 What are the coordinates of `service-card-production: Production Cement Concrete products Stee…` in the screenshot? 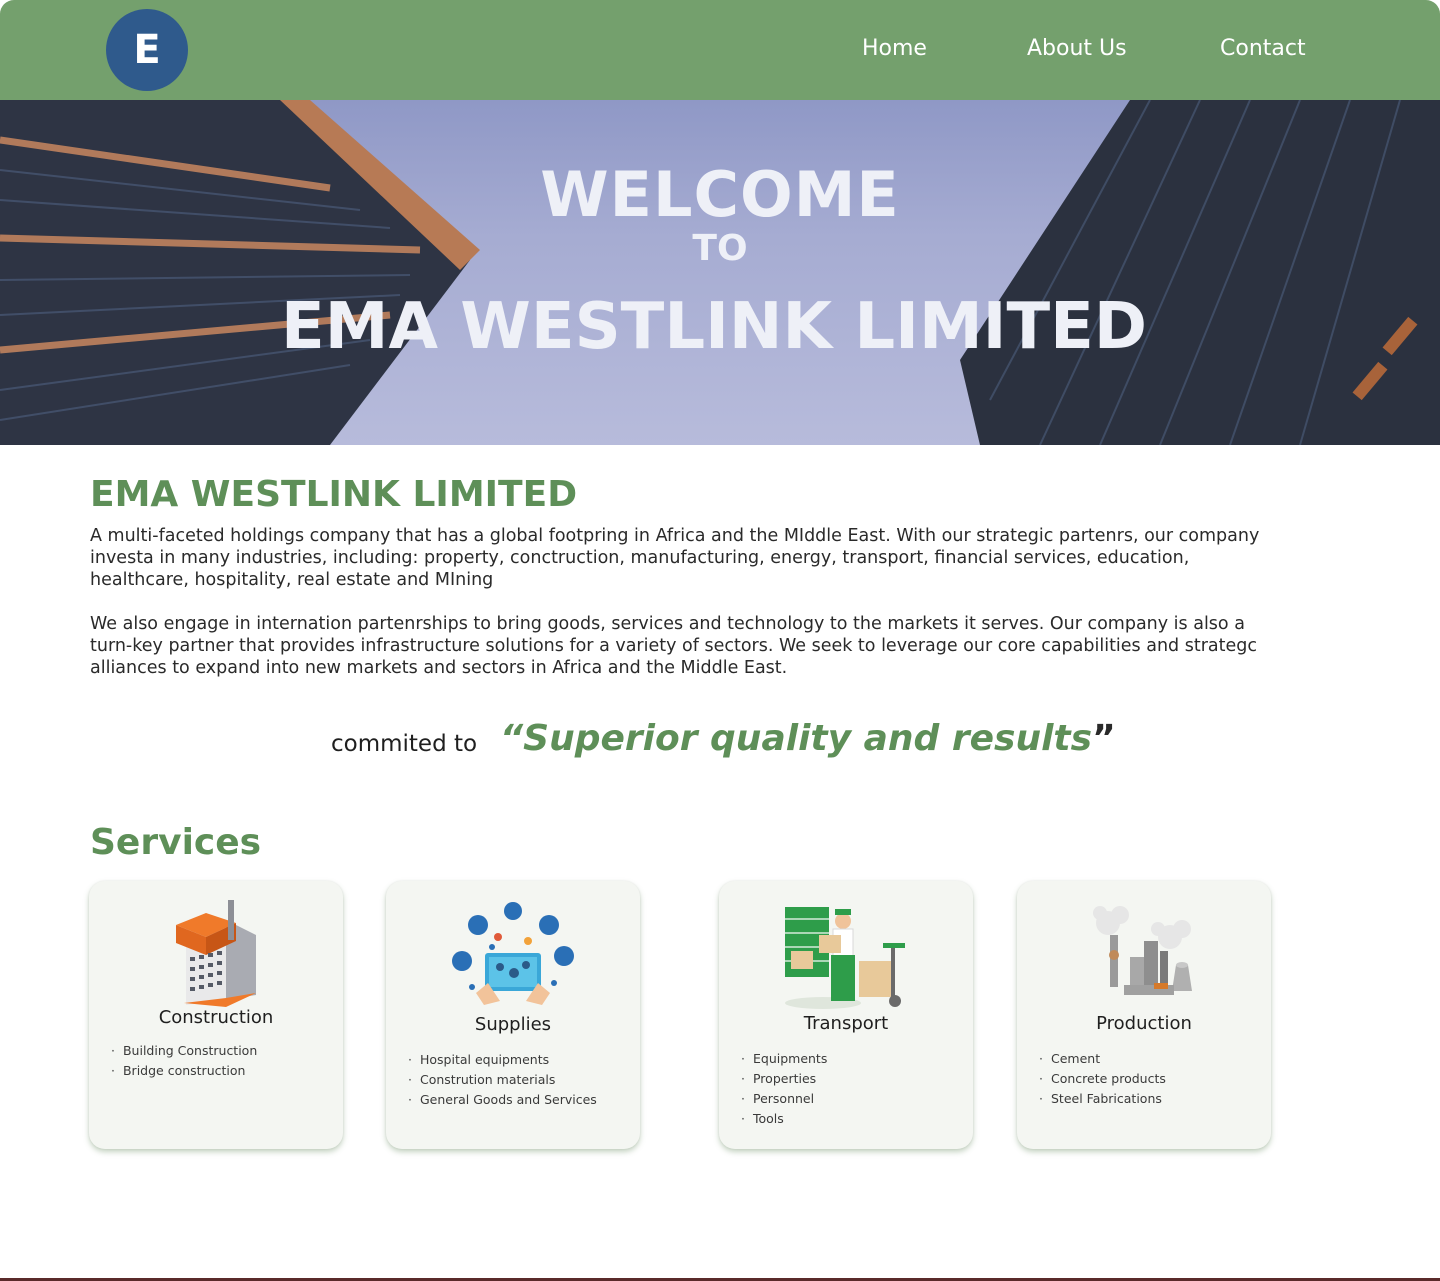 It's located at (1144, 1015).